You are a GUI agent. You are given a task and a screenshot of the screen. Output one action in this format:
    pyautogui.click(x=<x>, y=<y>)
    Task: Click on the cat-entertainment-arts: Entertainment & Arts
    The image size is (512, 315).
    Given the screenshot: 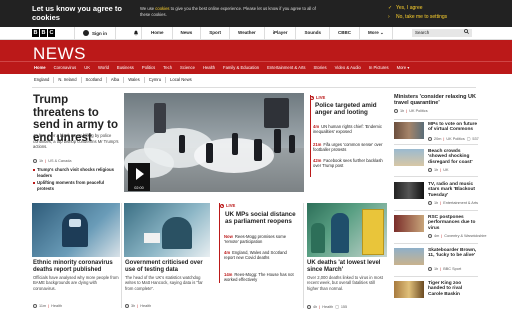 What is the action you would take?
    pyautogui.click(x=286, y=68)
    